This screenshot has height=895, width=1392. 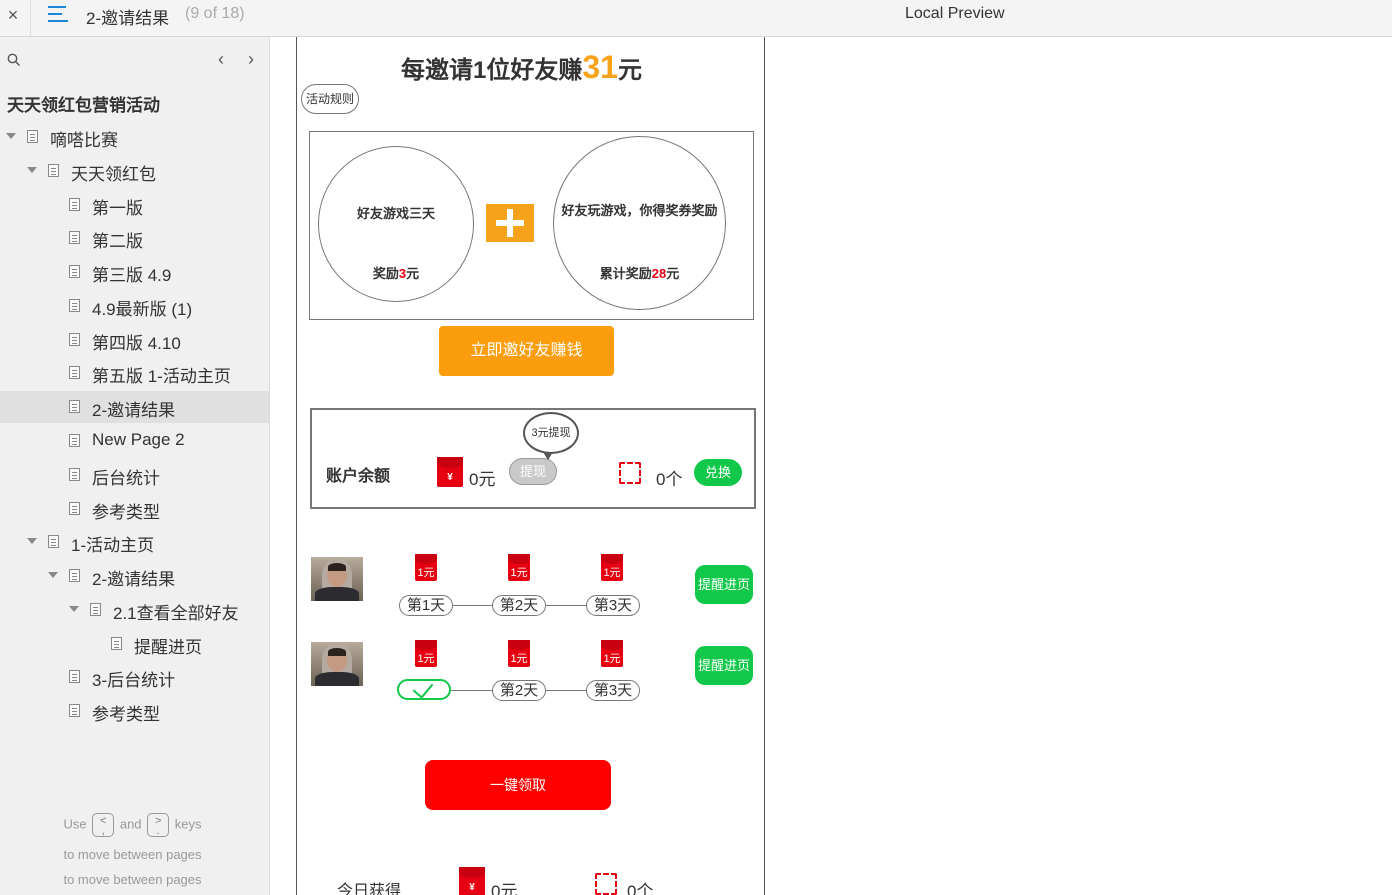 What do you see at coordinates (83, 105) in the screenshot?
I see `project-title: 天天领红包营销活动` at bounding box center [83, 105].